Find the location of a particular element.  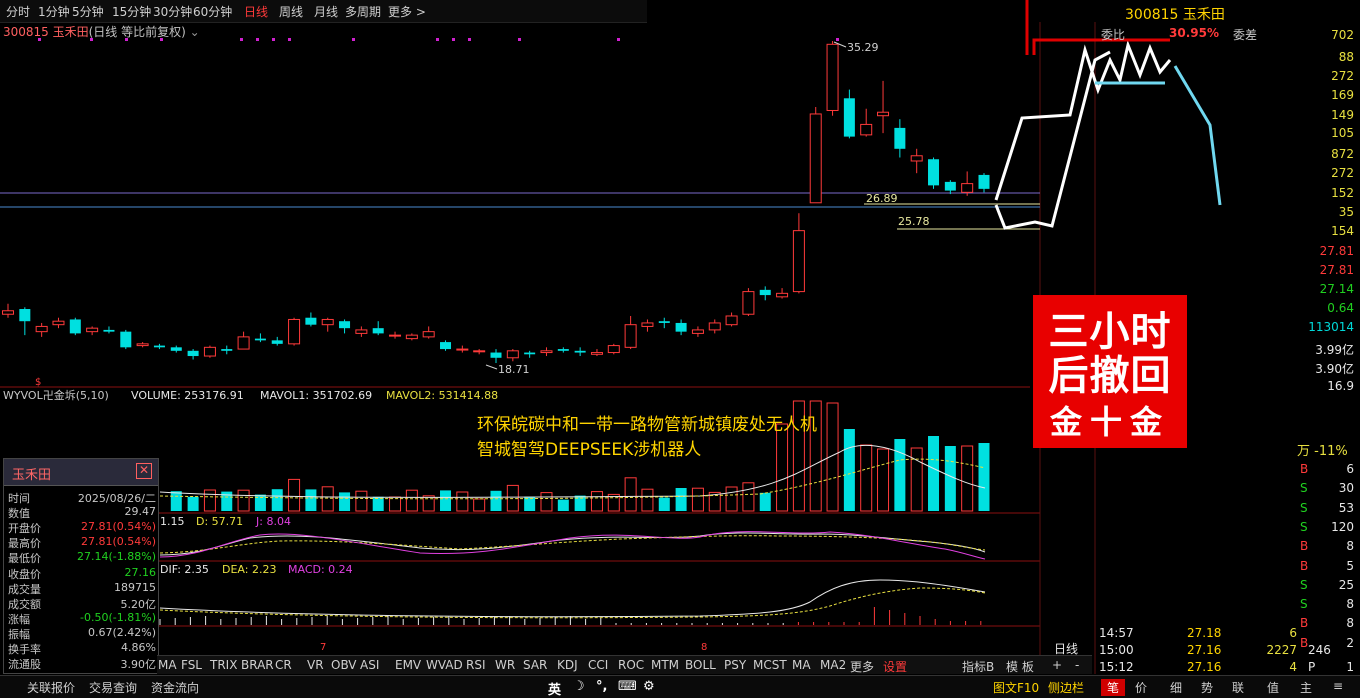

indicator-tab-22: 更多 is located at coordinates (862, 666).